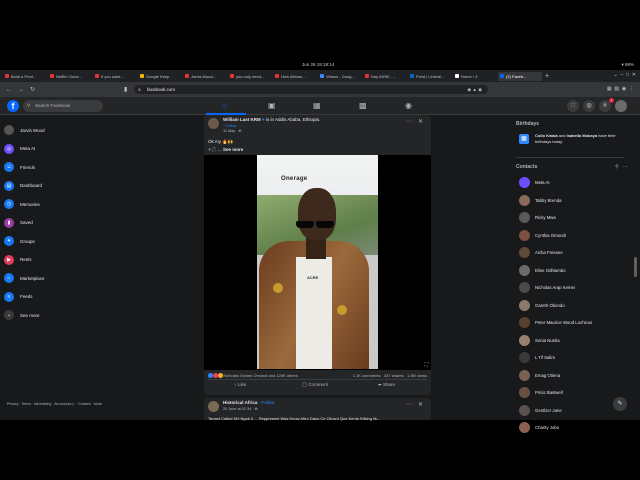 Image resolution: width=640 pixels, height=480 pixels. Describe the element at coordinates (30, 204) in the screenshot. I see `sidebar-item-label: Memories` at that location.